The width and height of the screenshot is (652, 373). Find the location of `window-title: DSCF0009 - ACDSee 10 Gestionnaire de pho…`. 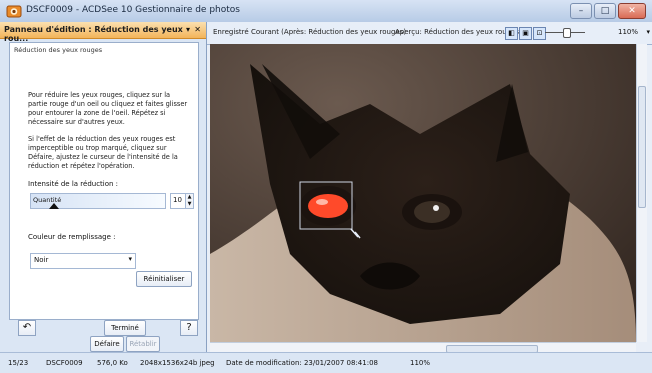

window-title: DSCF0009 - ACDSee 10 Gestionnaire de pho… is located at coordinates (133, 10).